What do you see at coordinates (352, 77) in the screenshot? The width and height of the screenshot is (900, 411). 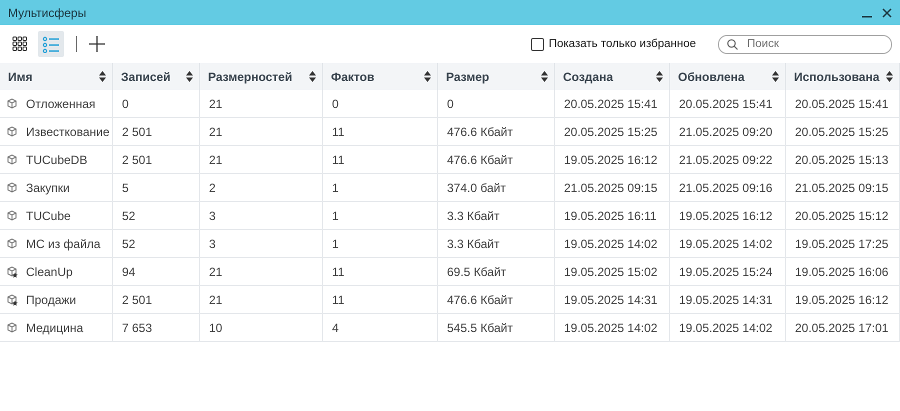 I see `column-header: Фактов` at bounding box center [352, 77].